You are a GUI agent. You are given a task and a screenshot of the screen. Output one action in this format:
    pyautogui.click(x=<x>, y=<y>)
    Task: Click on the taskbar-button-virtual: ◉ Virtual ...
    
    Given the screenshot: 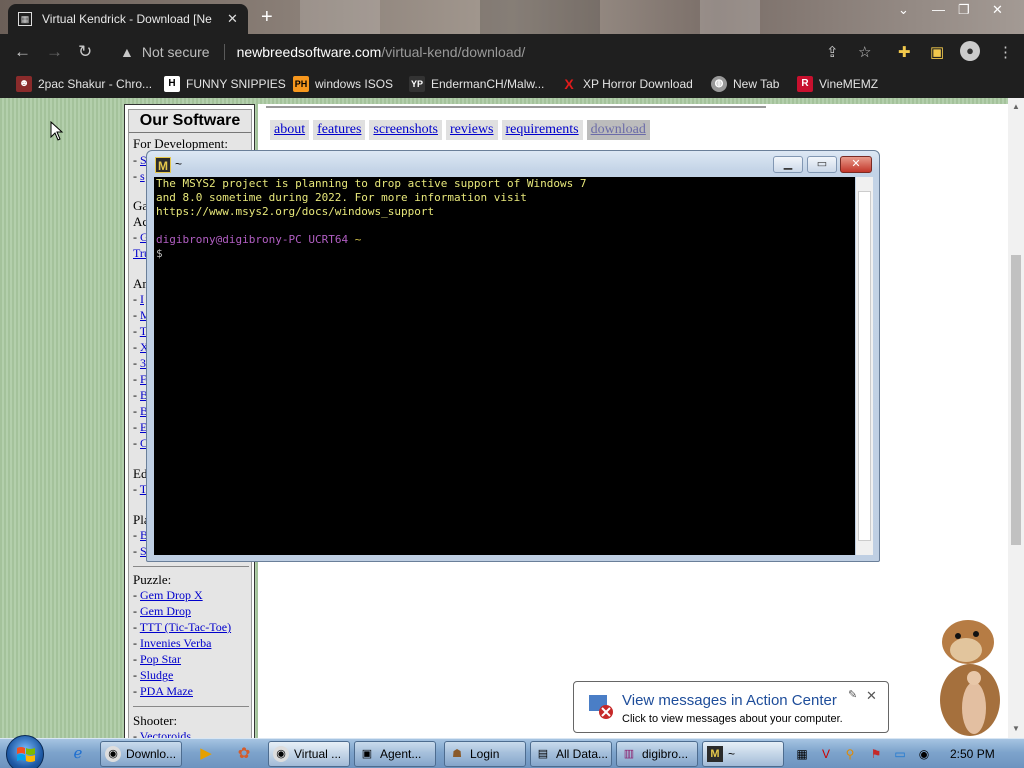 What is the action you would take?
    pyautogui.click(x=309, y=754)
    